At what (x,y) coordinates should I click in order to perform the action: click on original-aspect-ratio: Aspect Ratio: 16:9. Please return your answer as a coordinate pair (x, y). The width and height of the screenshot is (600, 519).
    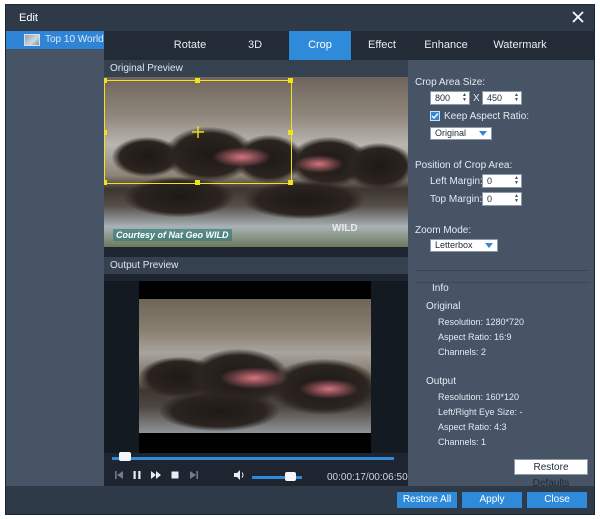
    Looking at the image, I should click on (475, 337).